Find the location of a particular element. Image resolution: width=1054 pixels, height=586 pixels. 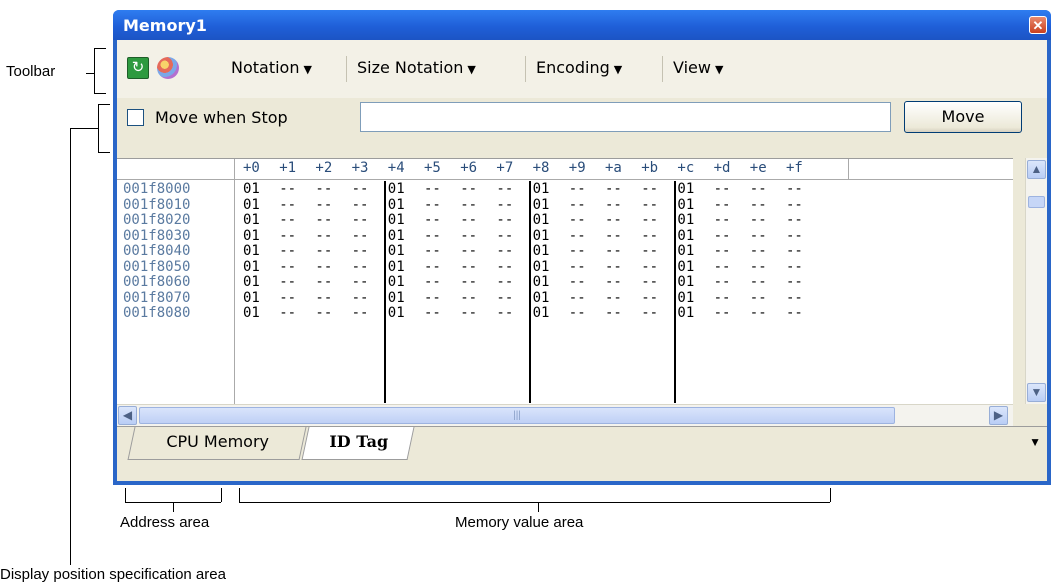

scroll-down-icon: ▼ is located at coordinates (1036, 392).